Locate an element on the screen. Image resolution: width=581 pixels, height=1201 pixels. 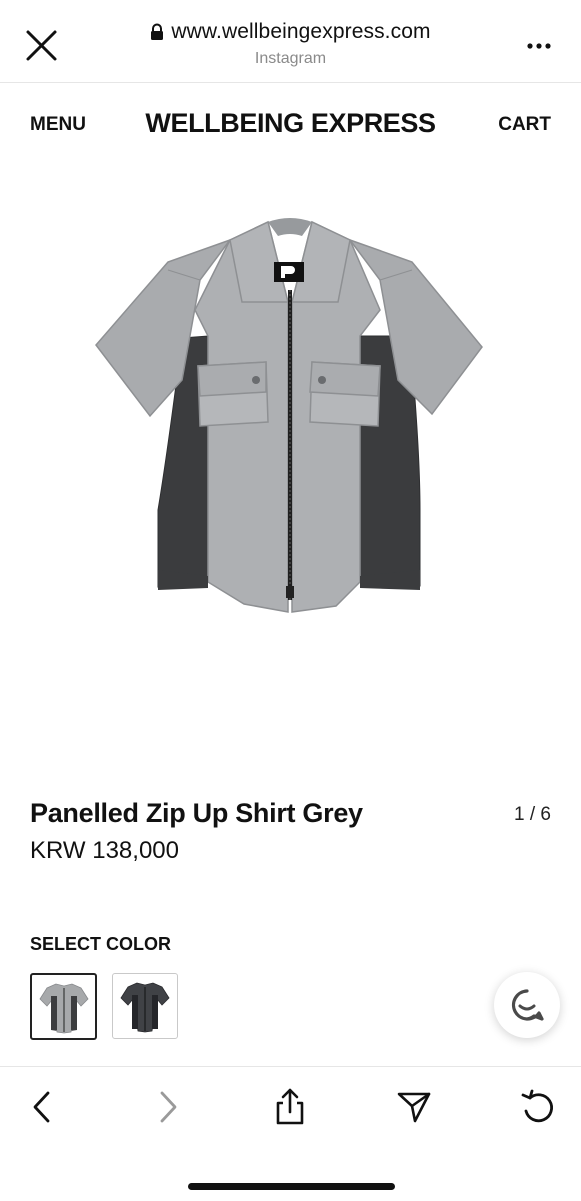
share-icon is located at coordinates (290, 1106).